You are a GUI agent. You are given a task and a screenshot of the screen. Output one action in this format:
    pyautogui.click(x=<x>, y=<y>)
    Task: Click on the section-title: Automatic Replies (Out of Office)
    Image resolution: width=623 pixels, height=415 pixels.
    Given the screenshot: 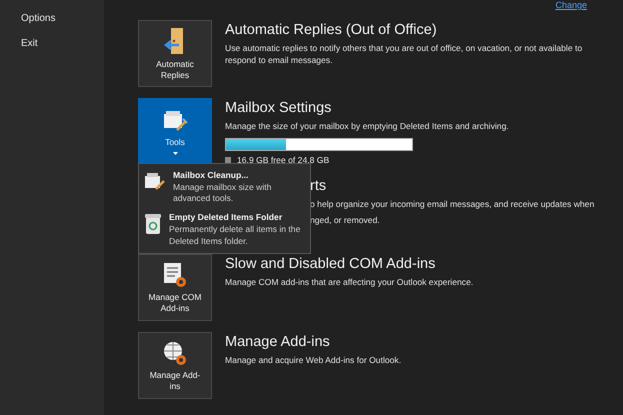 What is the action you would take?
    pyautogui.click(x=331, y=30)
    